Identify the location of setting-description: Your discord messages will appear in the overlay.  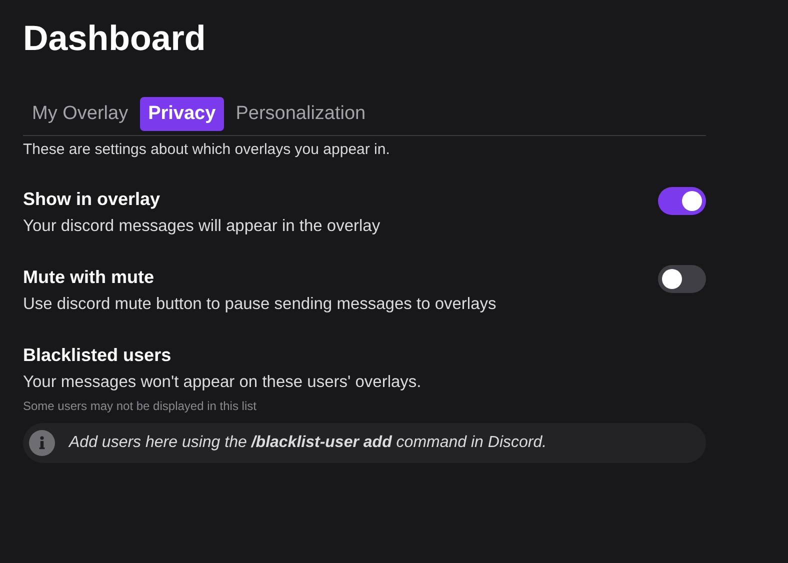
(201, 226).